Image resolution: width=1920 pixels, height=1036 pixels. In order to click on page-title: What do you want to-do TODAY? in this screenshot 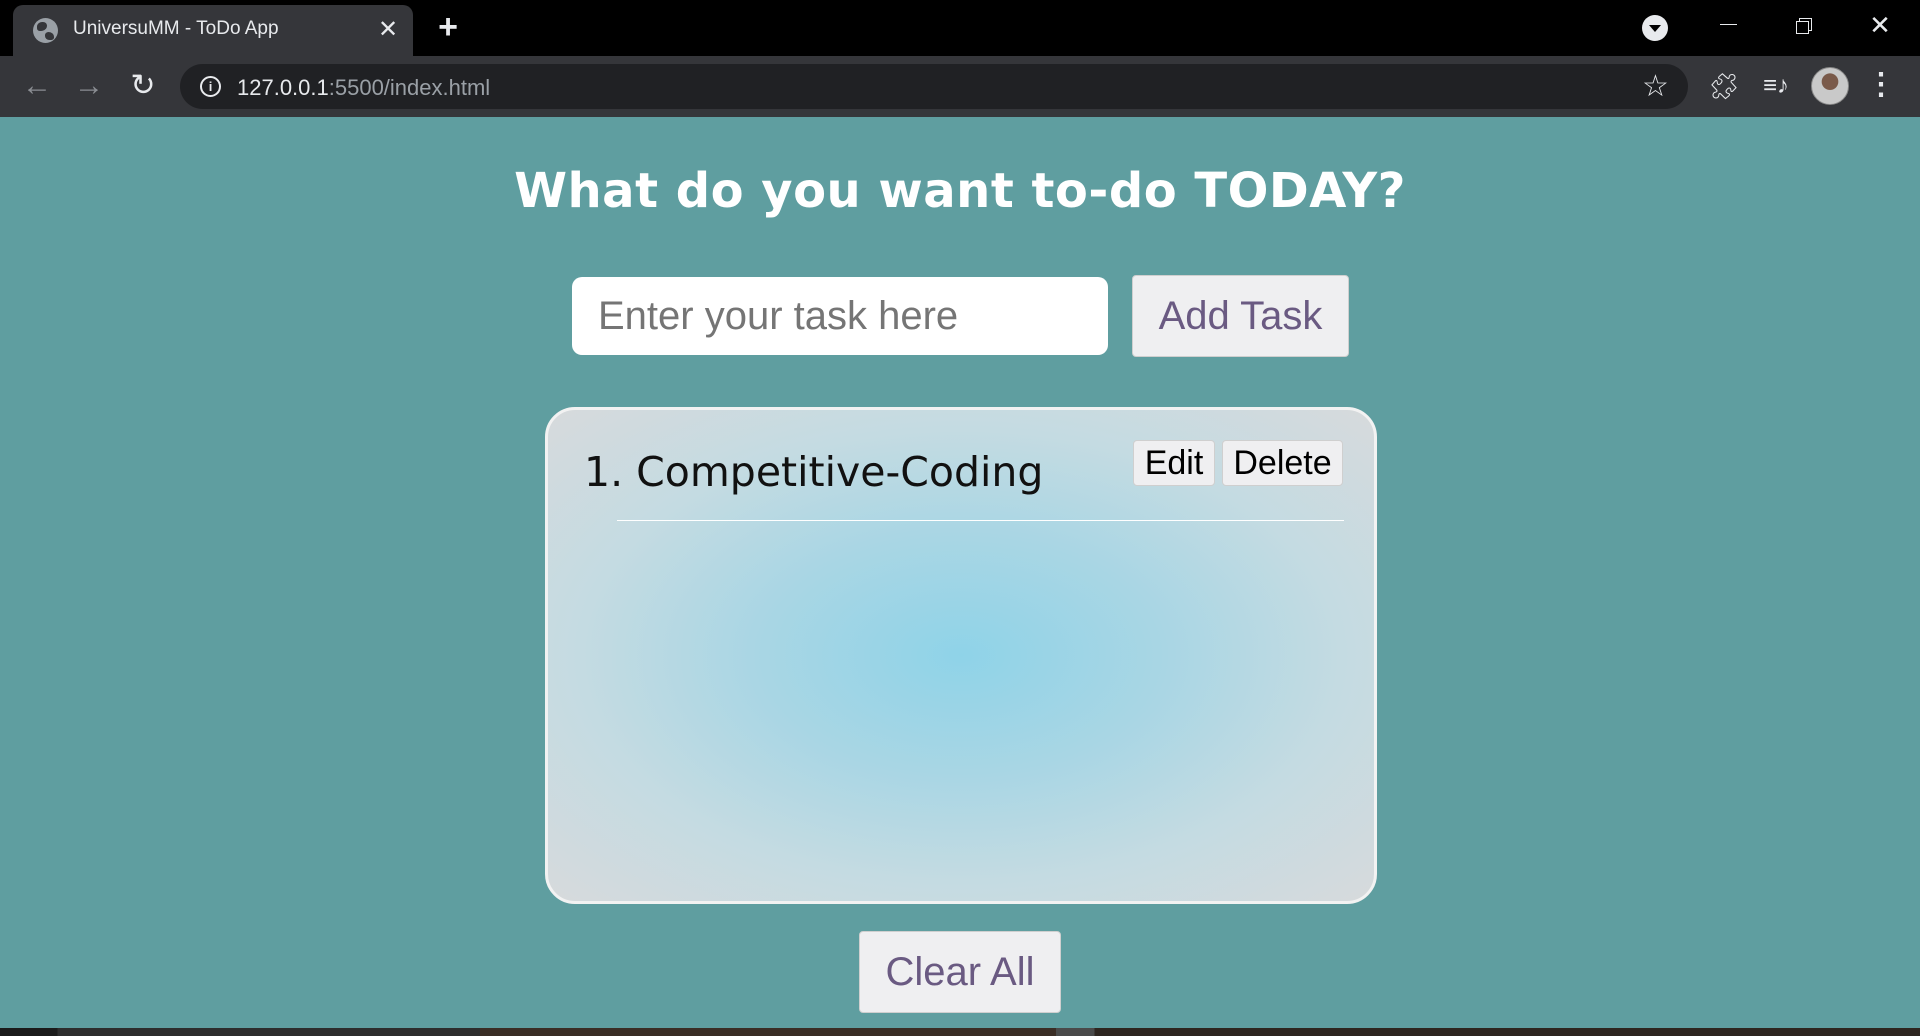, I will do `click(960, 191)`.